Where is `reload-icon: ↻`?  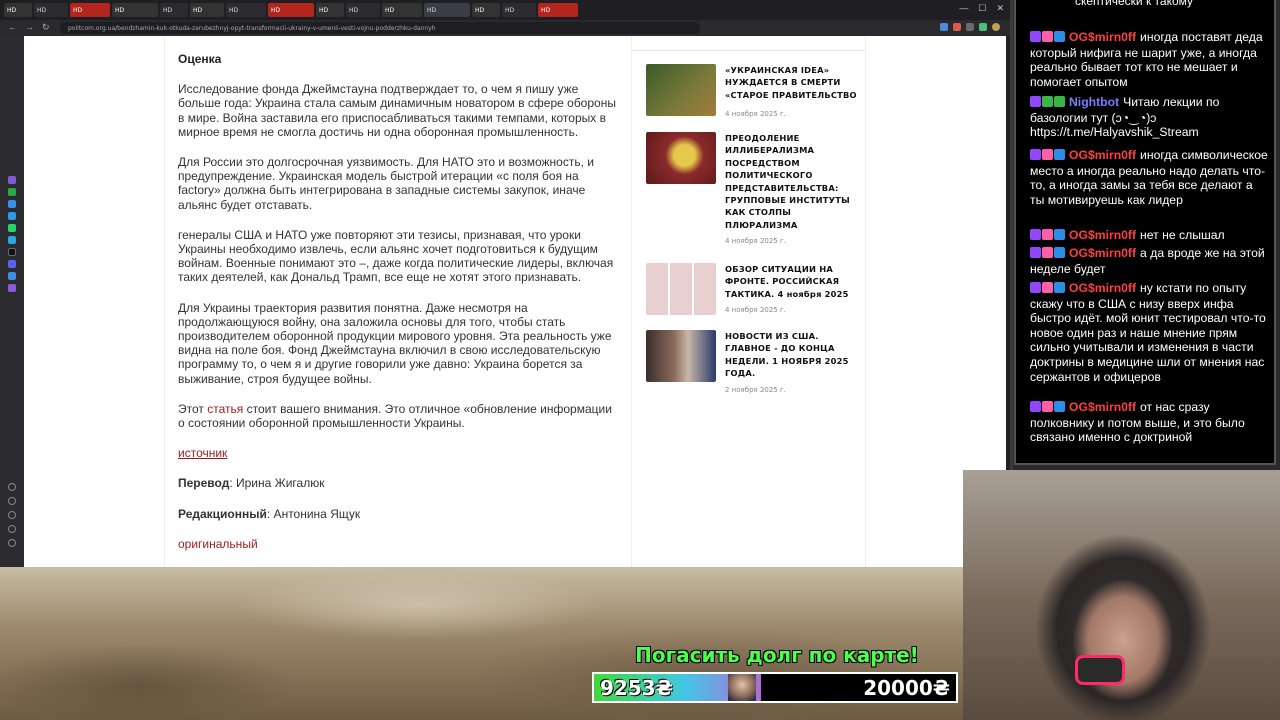 reload-icon: ↻ is located at coordinates (46, 27).